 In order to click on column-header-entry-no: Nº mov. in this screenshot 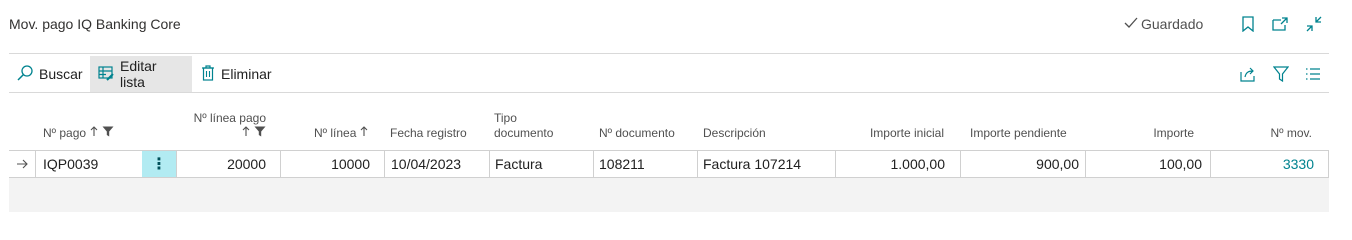, I will do `click(1276, 133)`.